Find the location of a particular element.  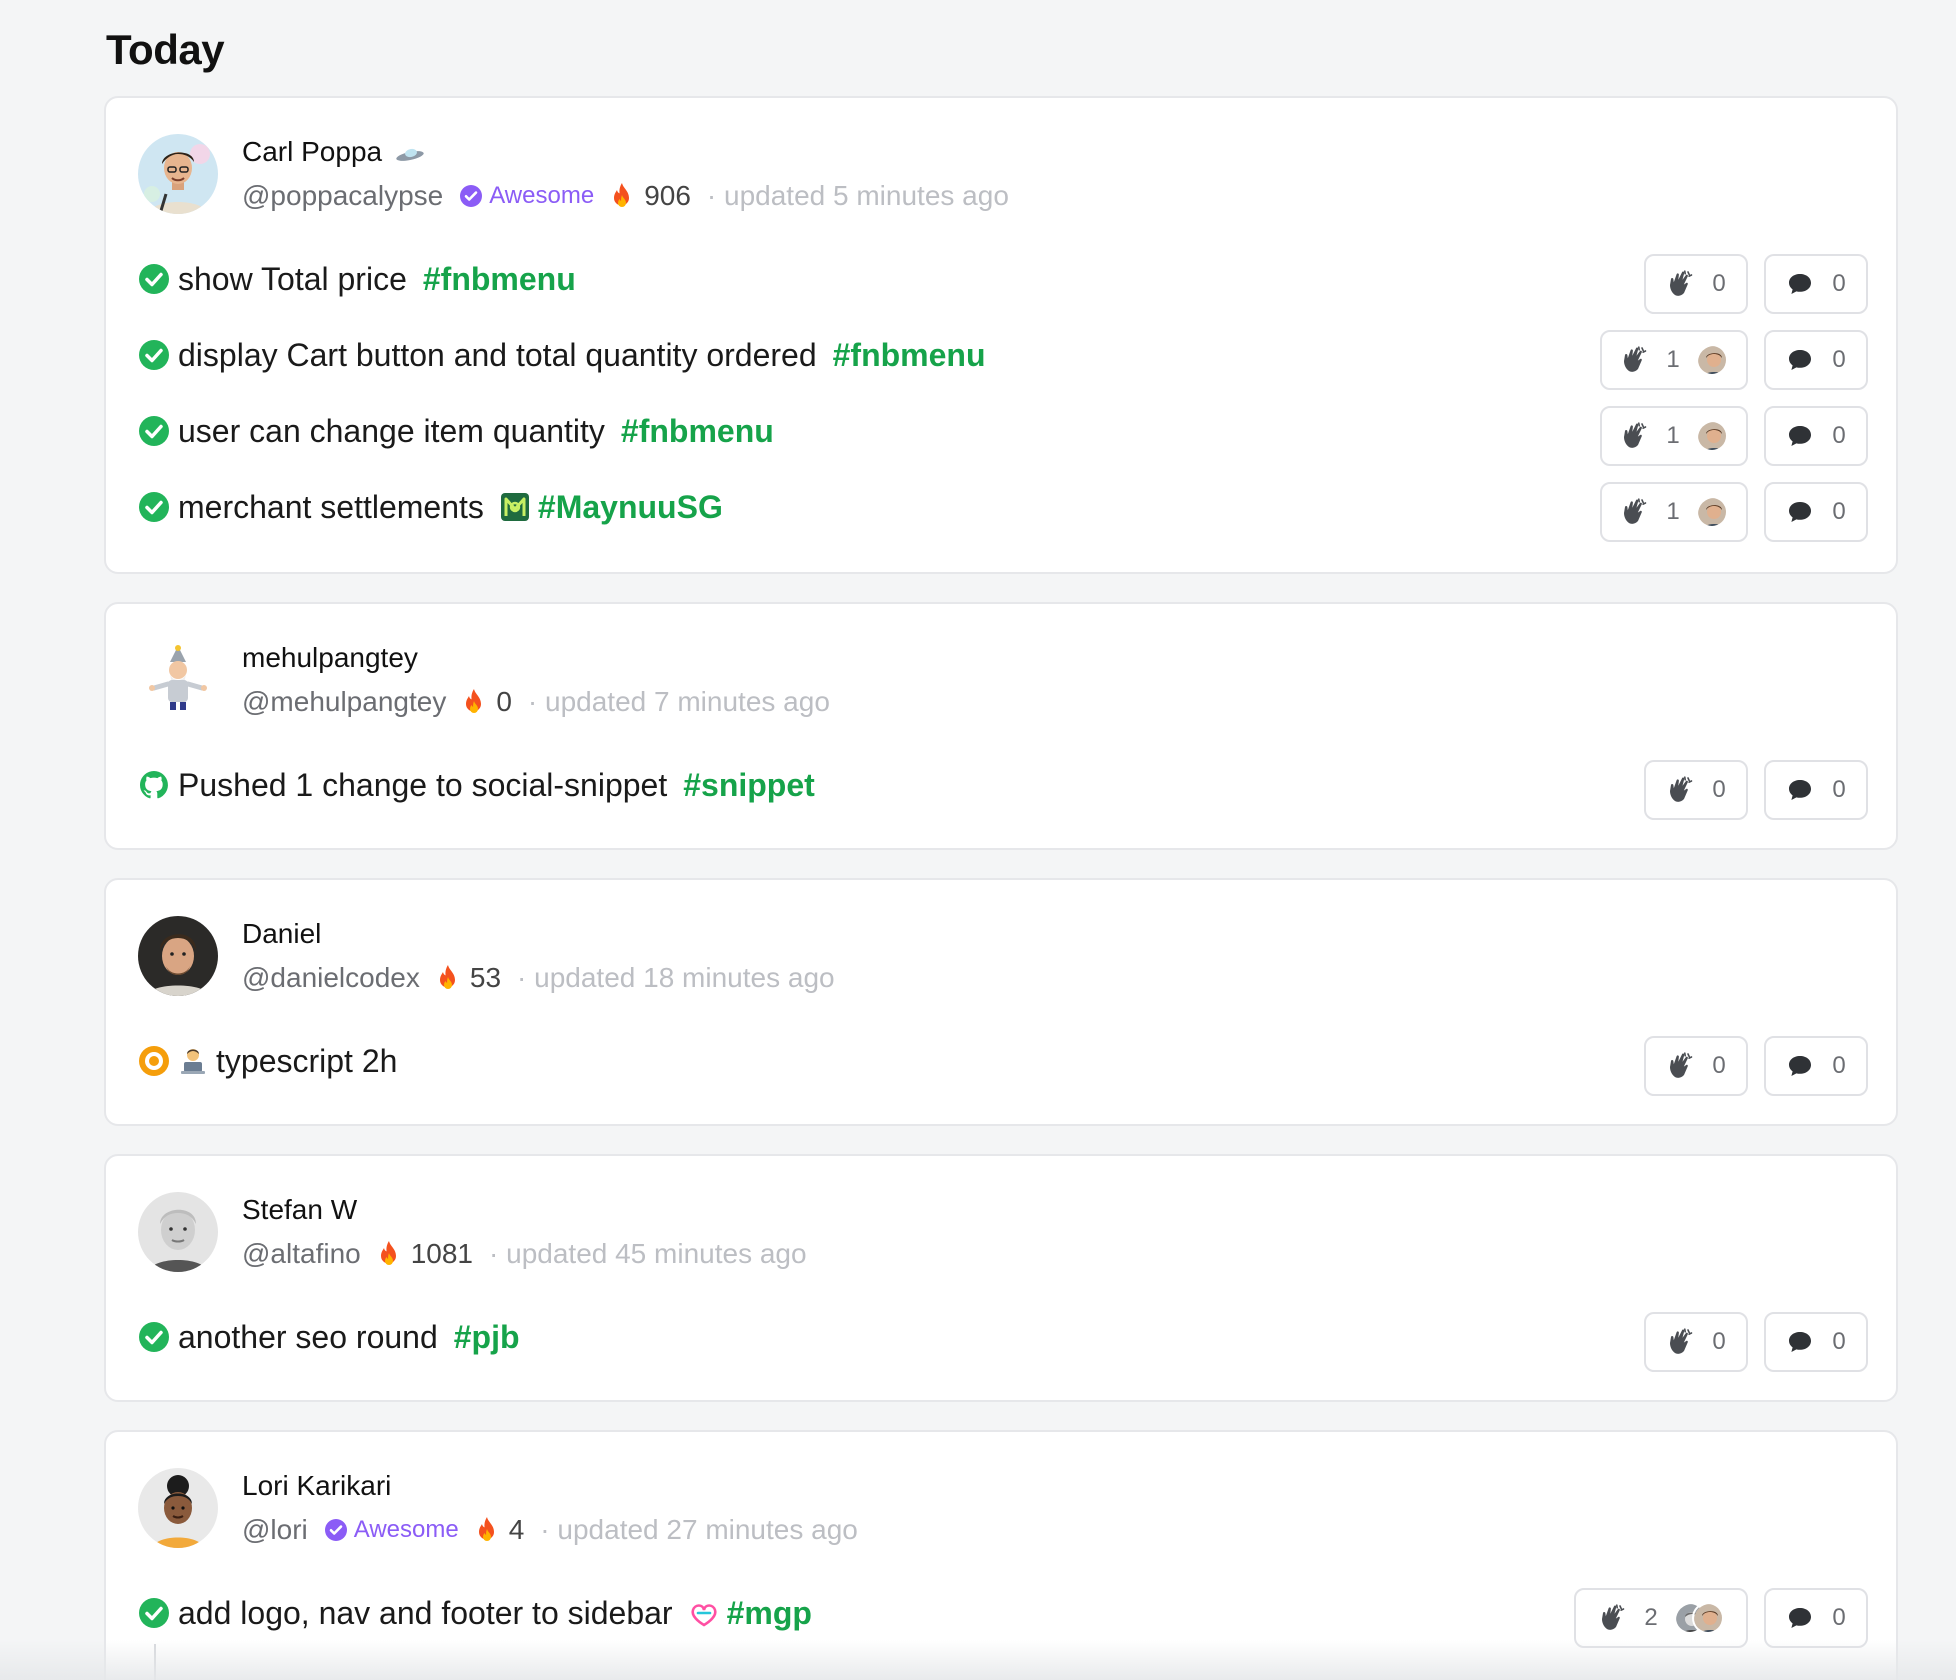

project-tag: #snippet is located at coordinates (749, 785).